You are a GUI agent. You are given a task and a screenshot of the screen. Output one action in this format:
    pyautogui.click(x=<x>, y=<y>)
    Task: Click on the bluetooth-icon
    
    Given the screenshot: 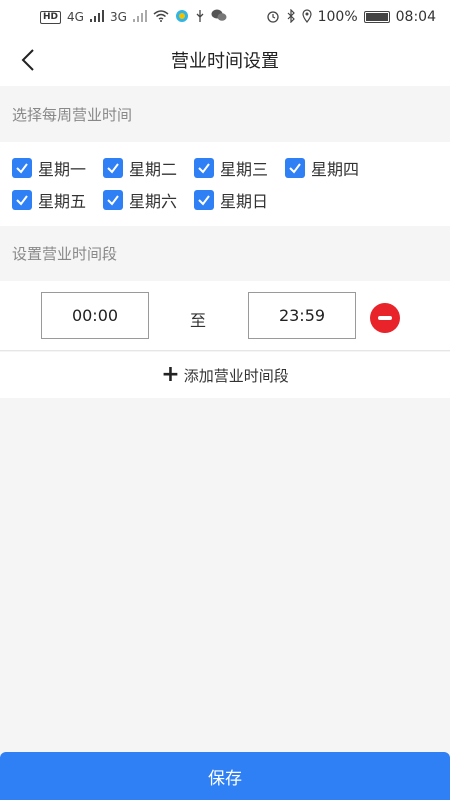 What is the action you would take?
    pyautogui.click(x=291, y=17)
    